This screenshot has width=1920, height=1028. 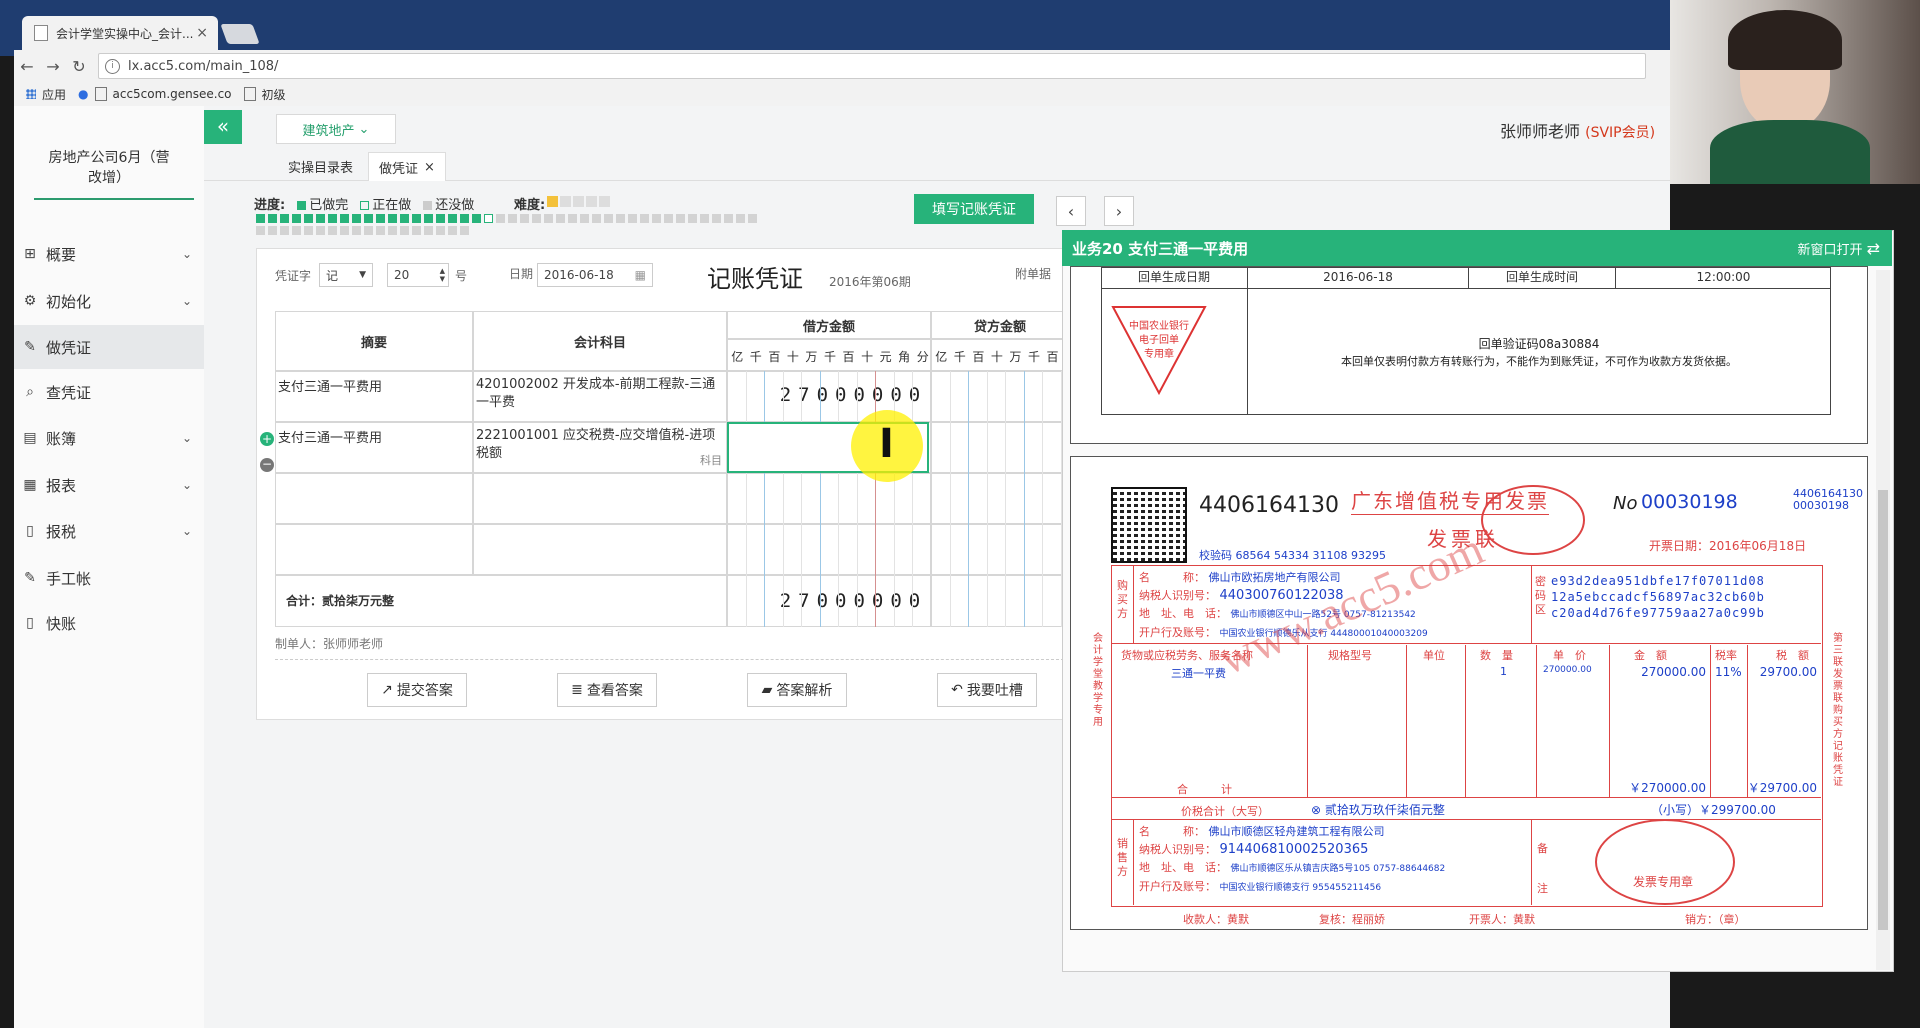 What do you see at coordinates (109, 438) in the screenshot?
I see `sidebar-item-ledger: ▤ 账簿 ⌄` at bounding box center [109, 438].